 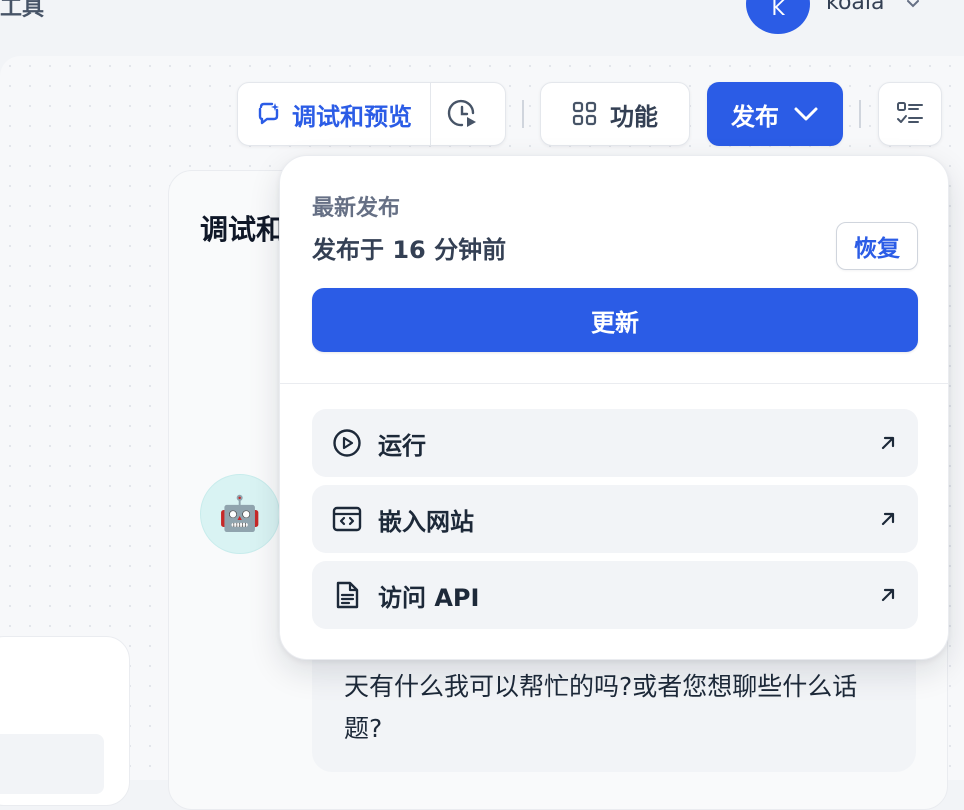 I want to click on access-api-label: 访问 API, so click(x=429, y=597).